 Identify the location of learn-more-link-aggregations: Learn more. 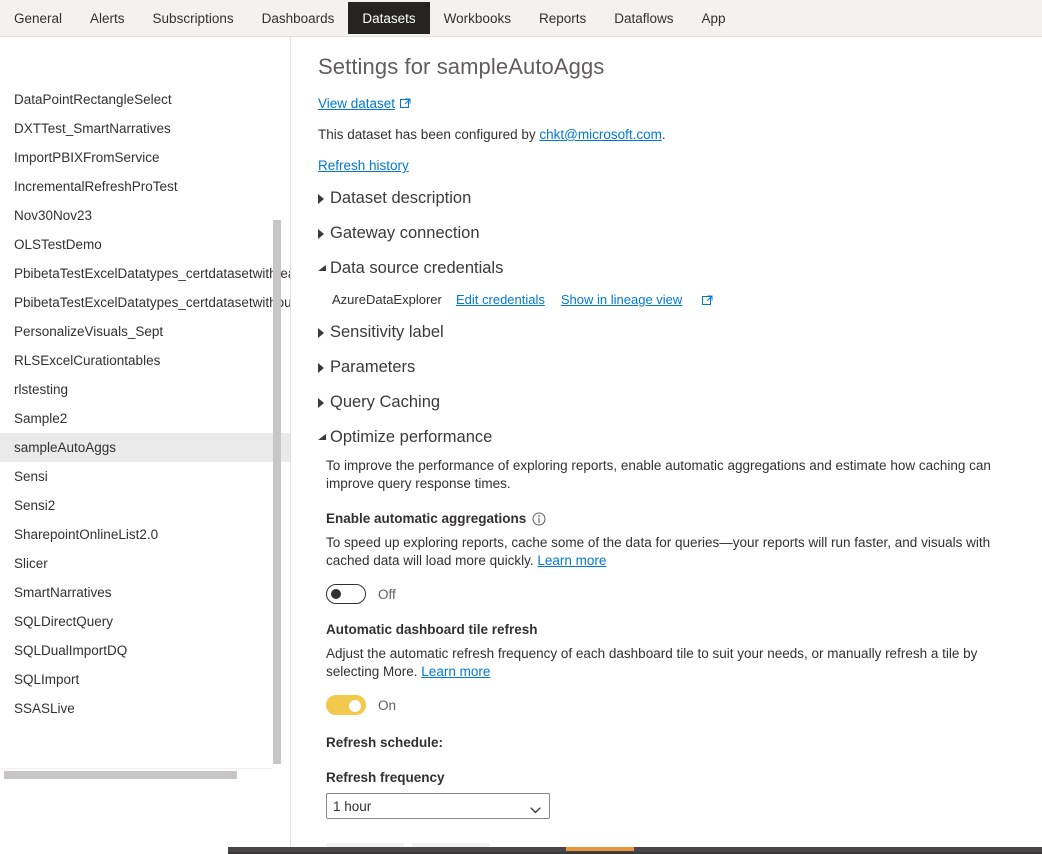
(571, 560).